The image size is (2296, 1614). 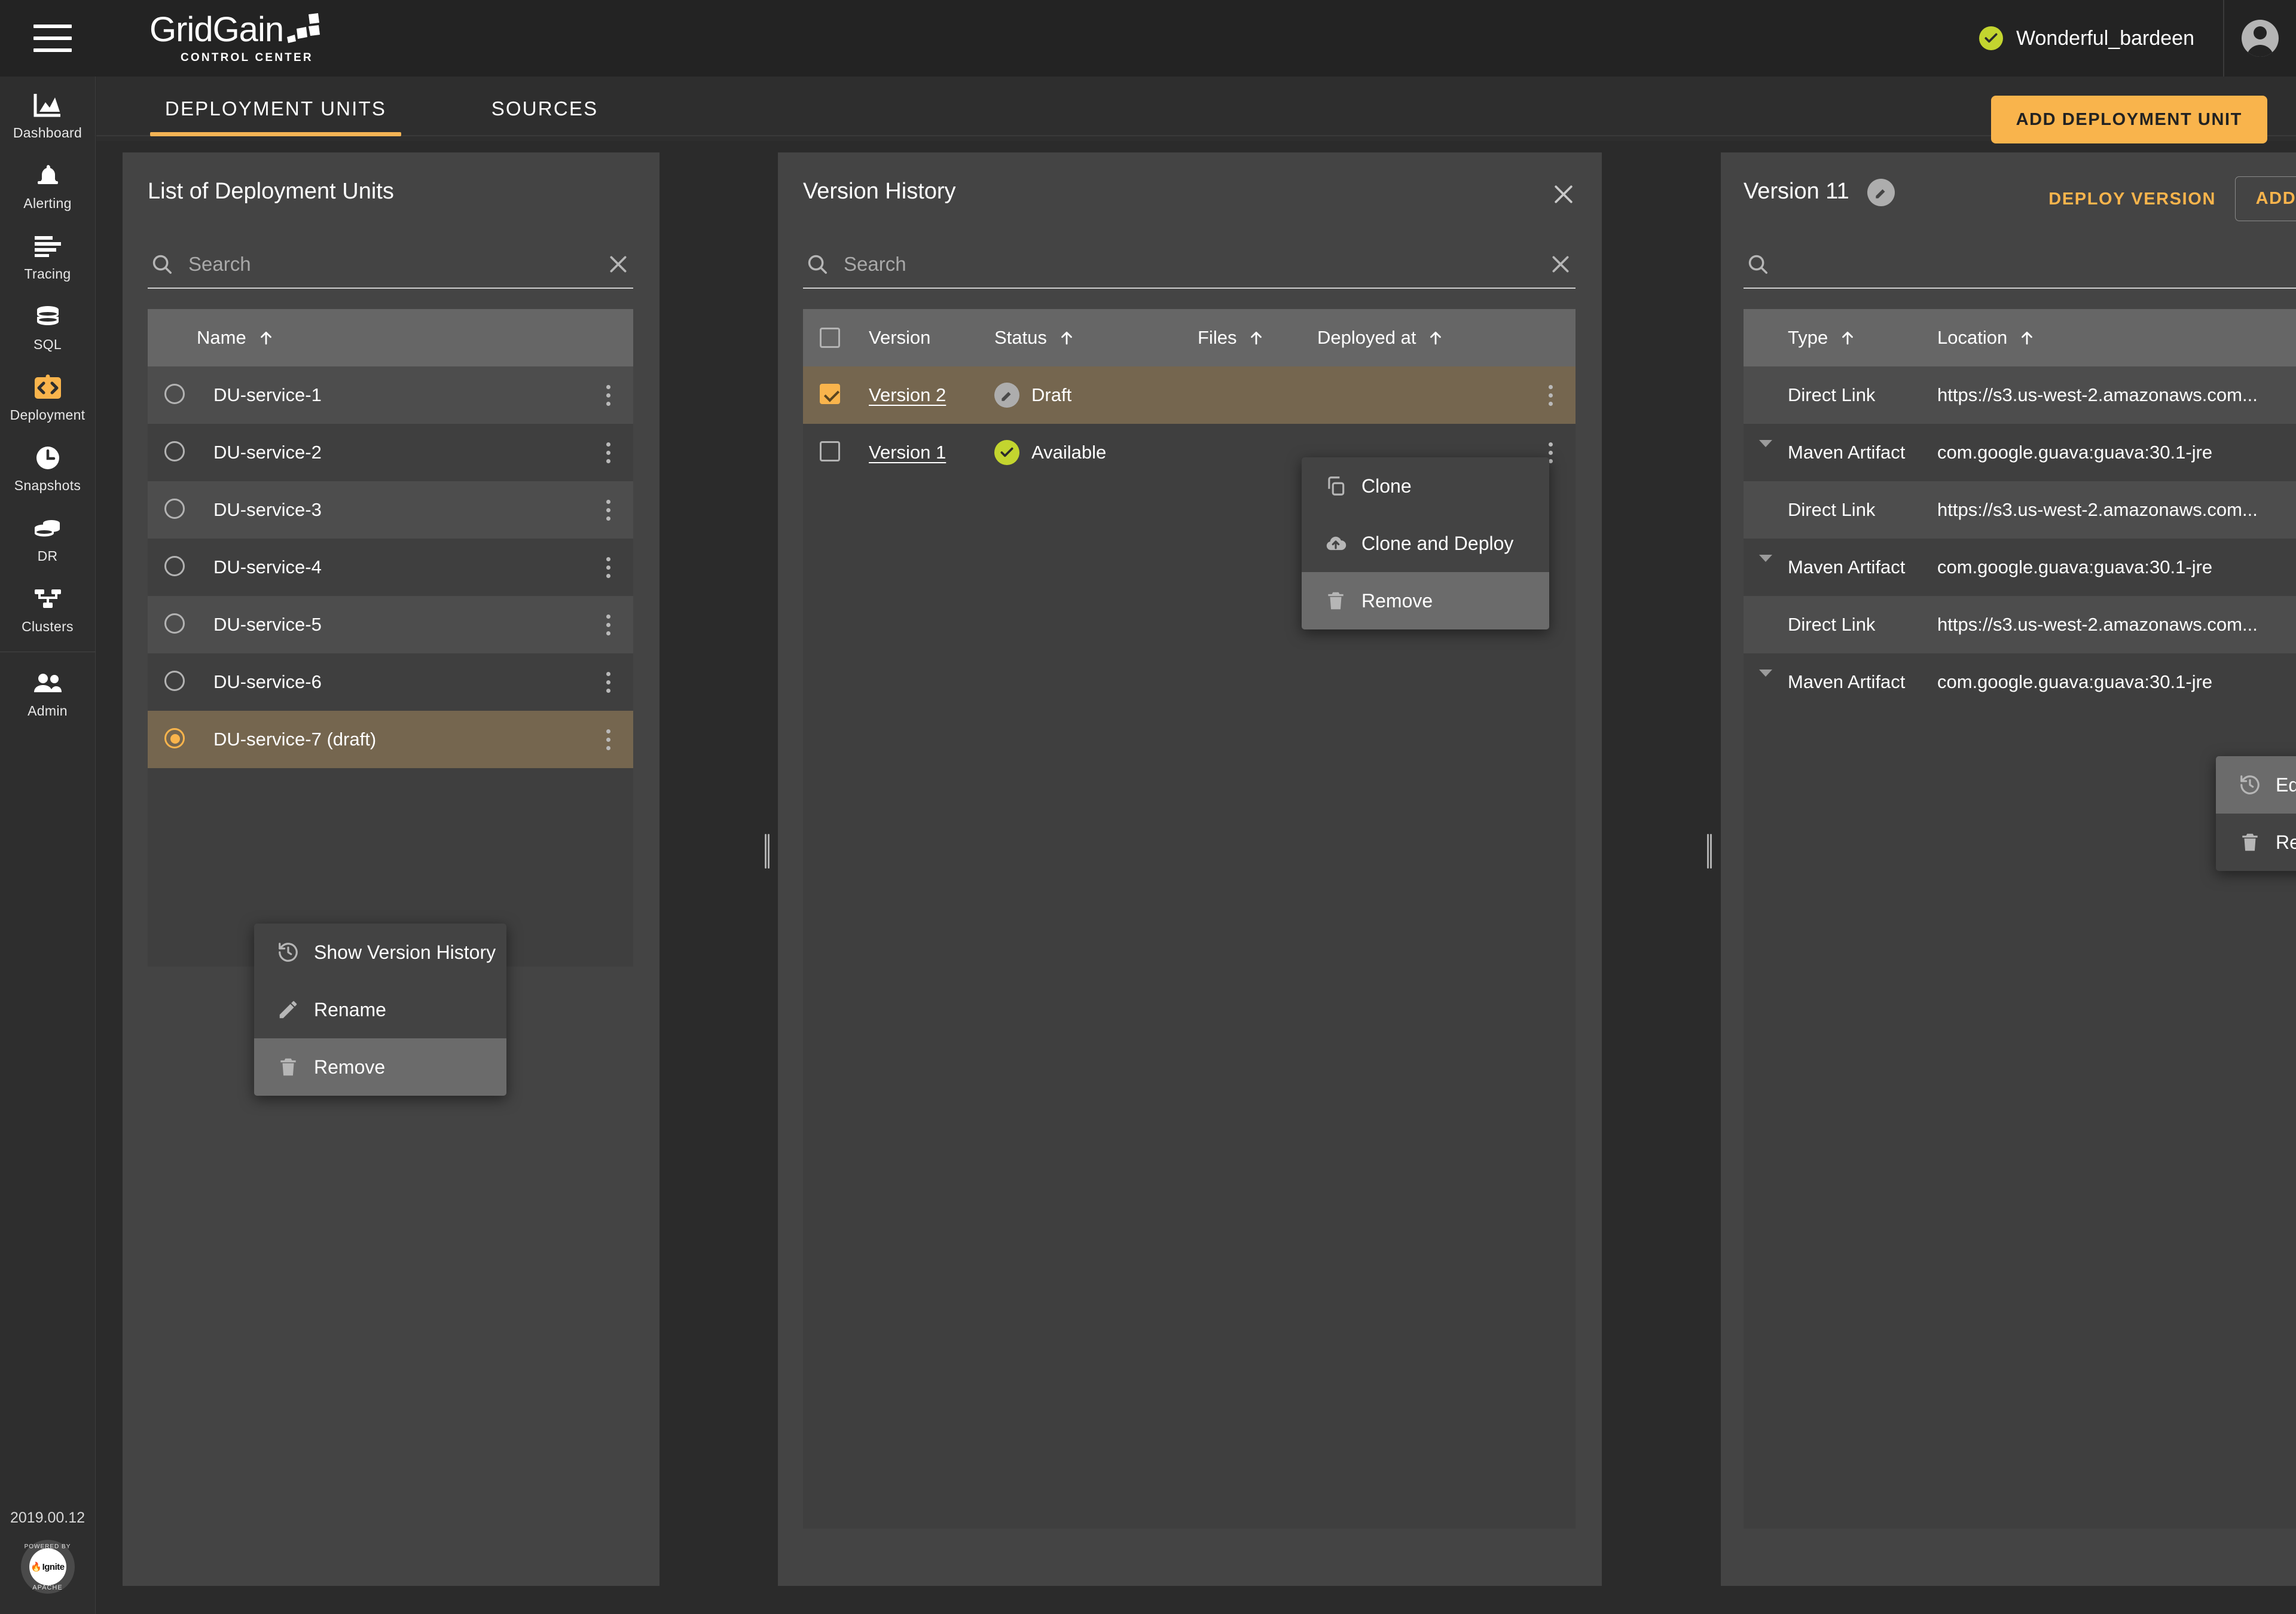 What do you see at coordinates (931, 452) in the screenshot?
I see `version-link: Version 1` at bounding box center [931, 452].